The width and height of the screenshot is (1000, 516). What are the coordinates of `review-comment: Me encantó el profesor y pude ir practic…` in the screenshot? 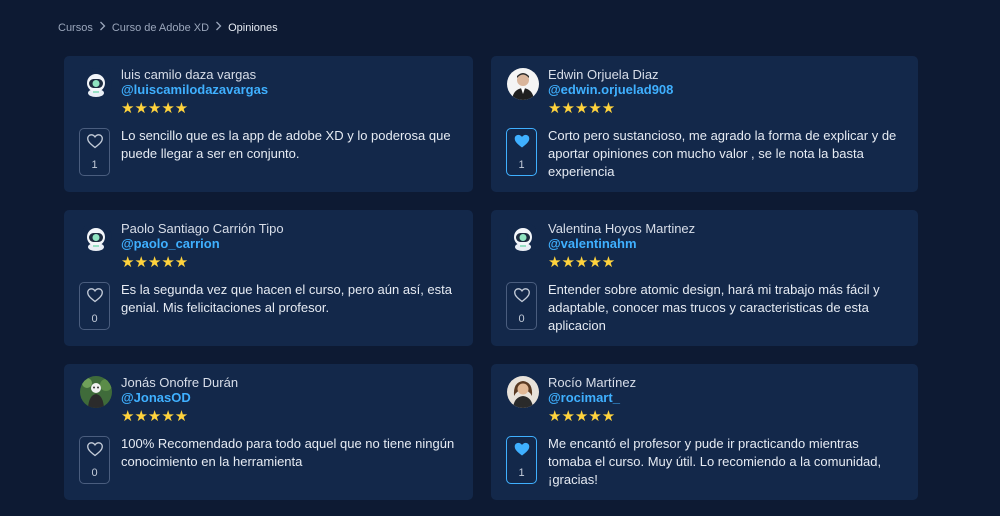 It's located at (715, 461).